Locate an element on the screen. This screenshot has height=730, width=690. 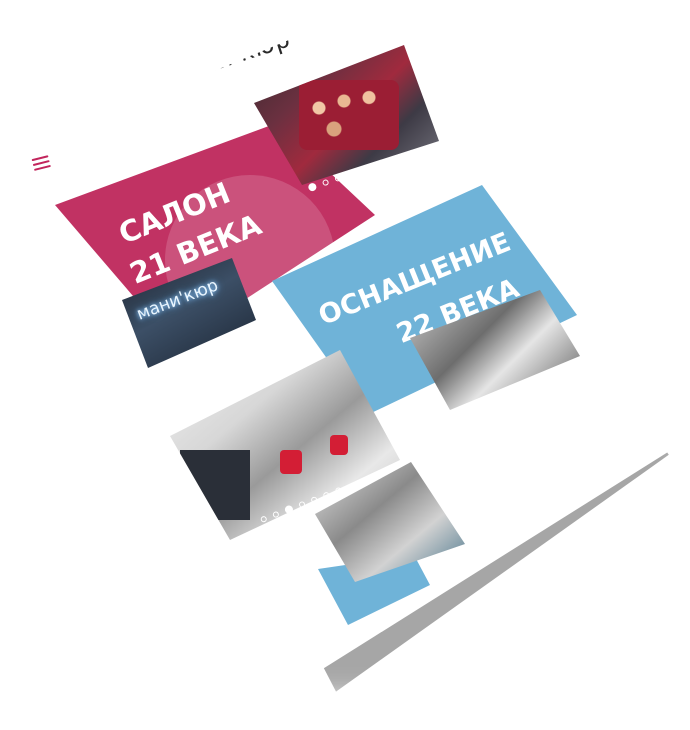
brand-logo: мани'кюр is located at coordinates (228, 57).